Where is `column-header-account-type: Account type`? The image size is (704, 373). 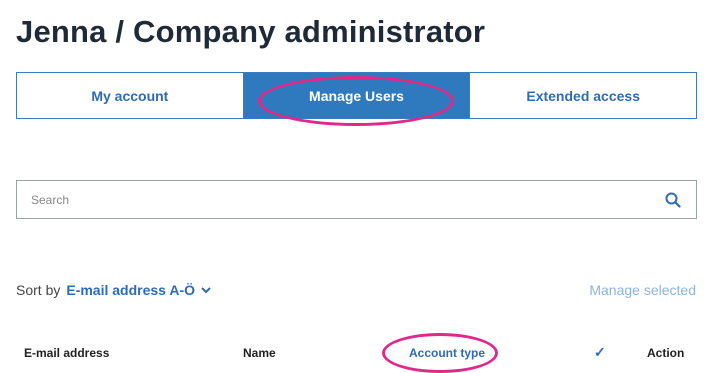 column-header-account-type: Account type is located at coordinates (447, 353).